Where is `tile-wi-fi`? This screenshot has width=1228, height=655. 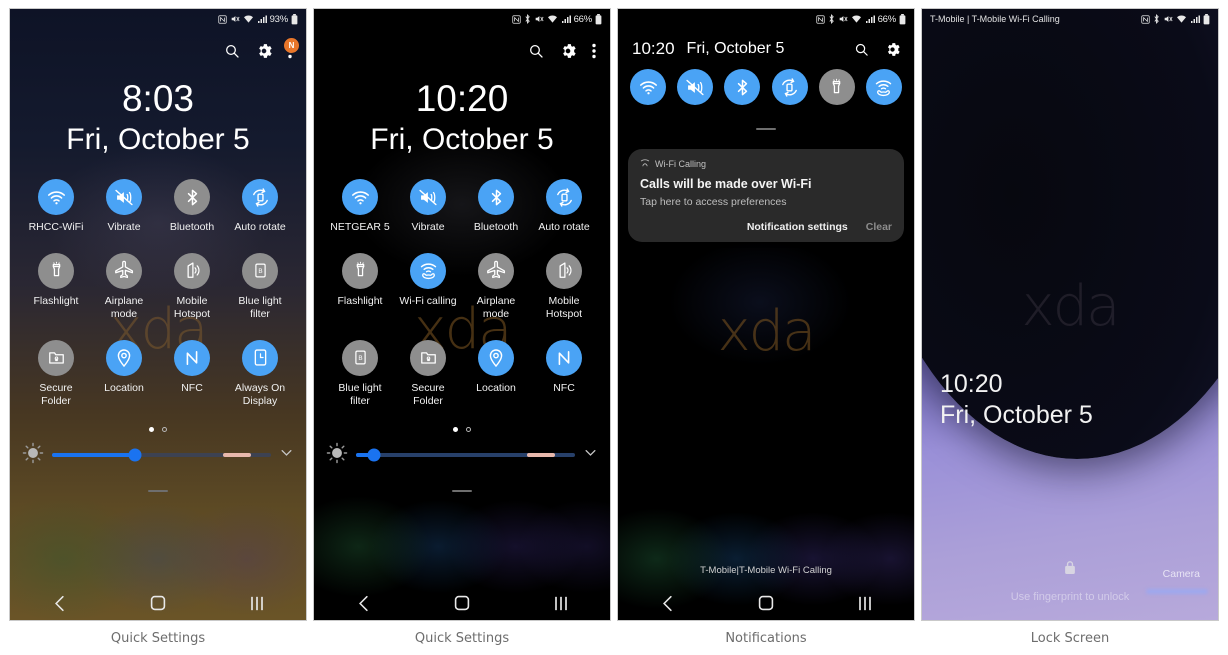 tile-wi-fi is located at coordinates (648, 87).